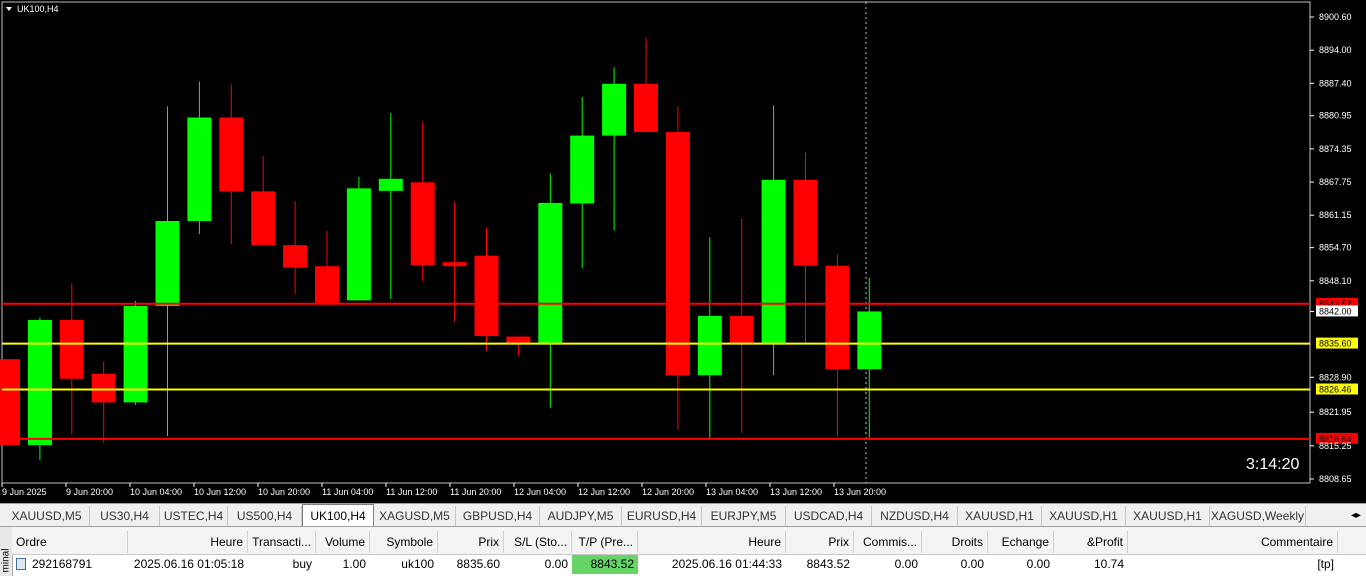  What do you see at coordinates (1233, 542) in the screenshot?
I see `column-header: Commentaire` at bounding box center [1233, 542].